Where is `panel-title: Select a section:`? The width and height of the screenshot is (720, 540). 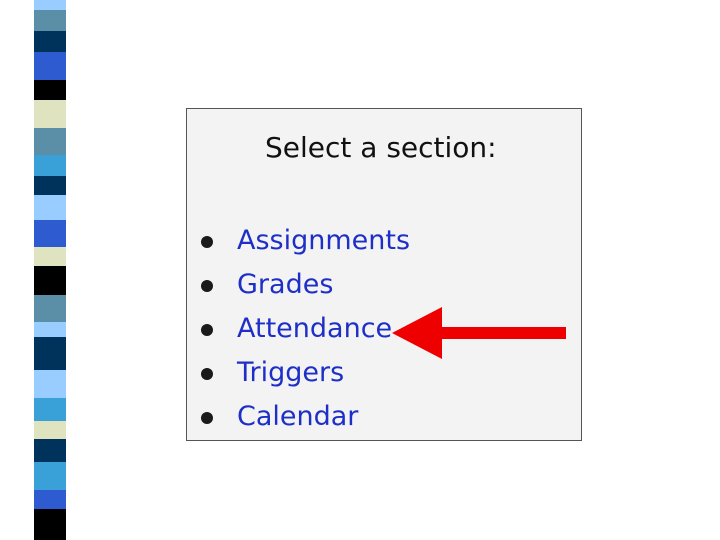
panel-title: Select a section: is located at coordinates (381, 147).